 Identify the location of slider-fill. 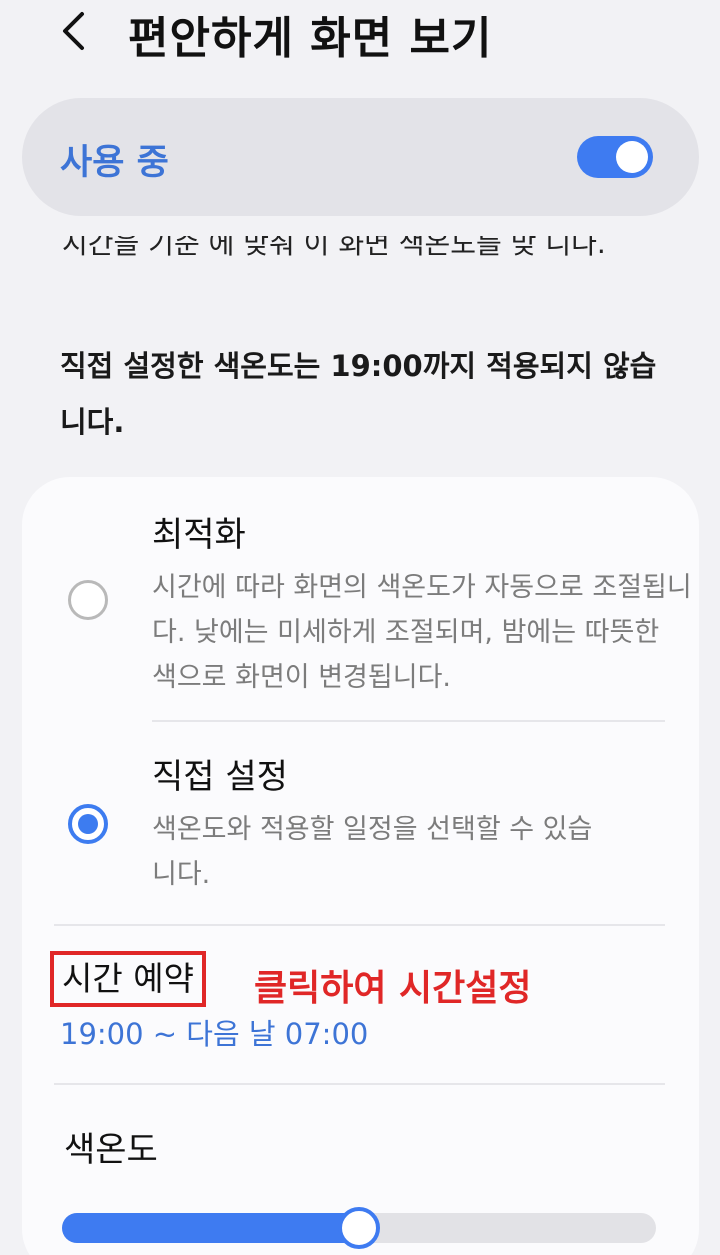
(210, 1228).